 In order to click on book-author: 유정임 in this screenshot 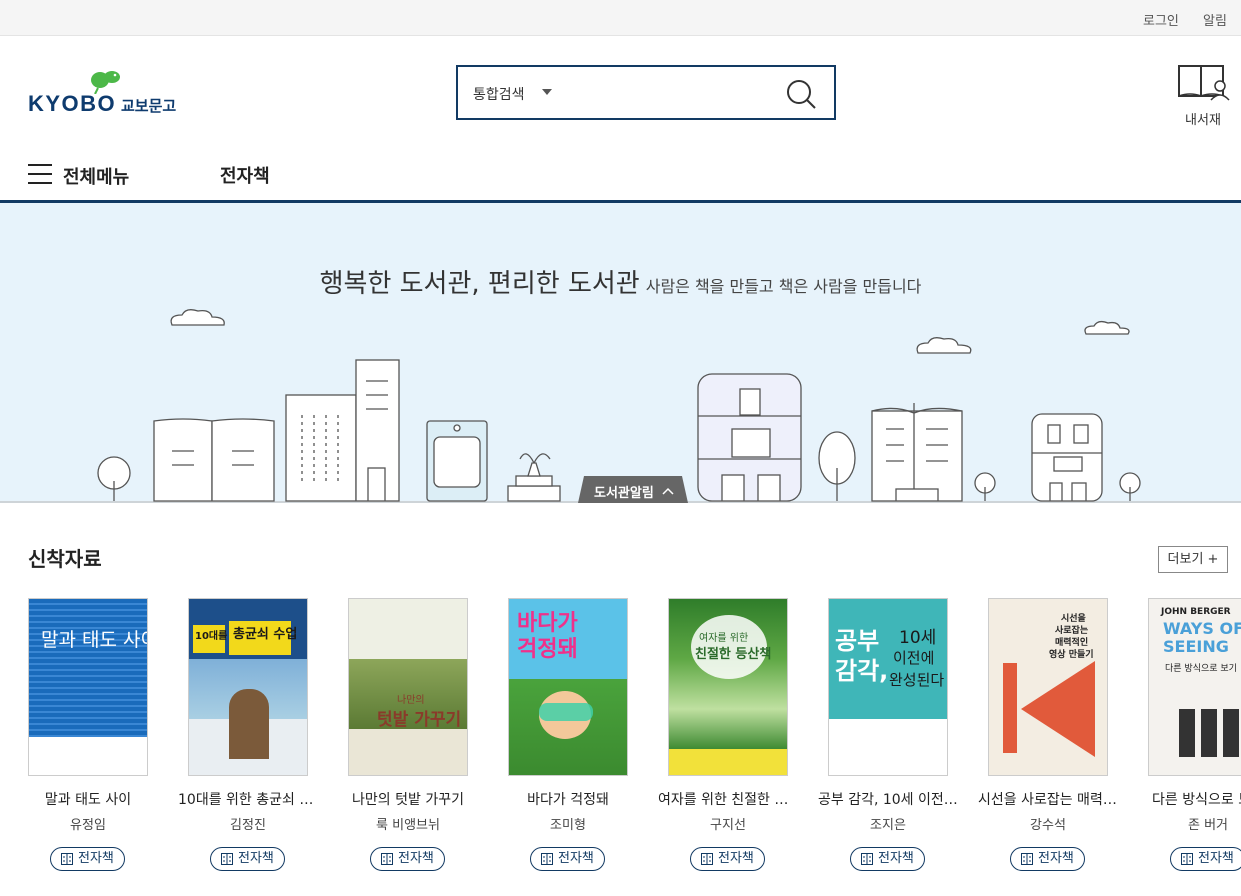, I will do `click(88, 825)`.